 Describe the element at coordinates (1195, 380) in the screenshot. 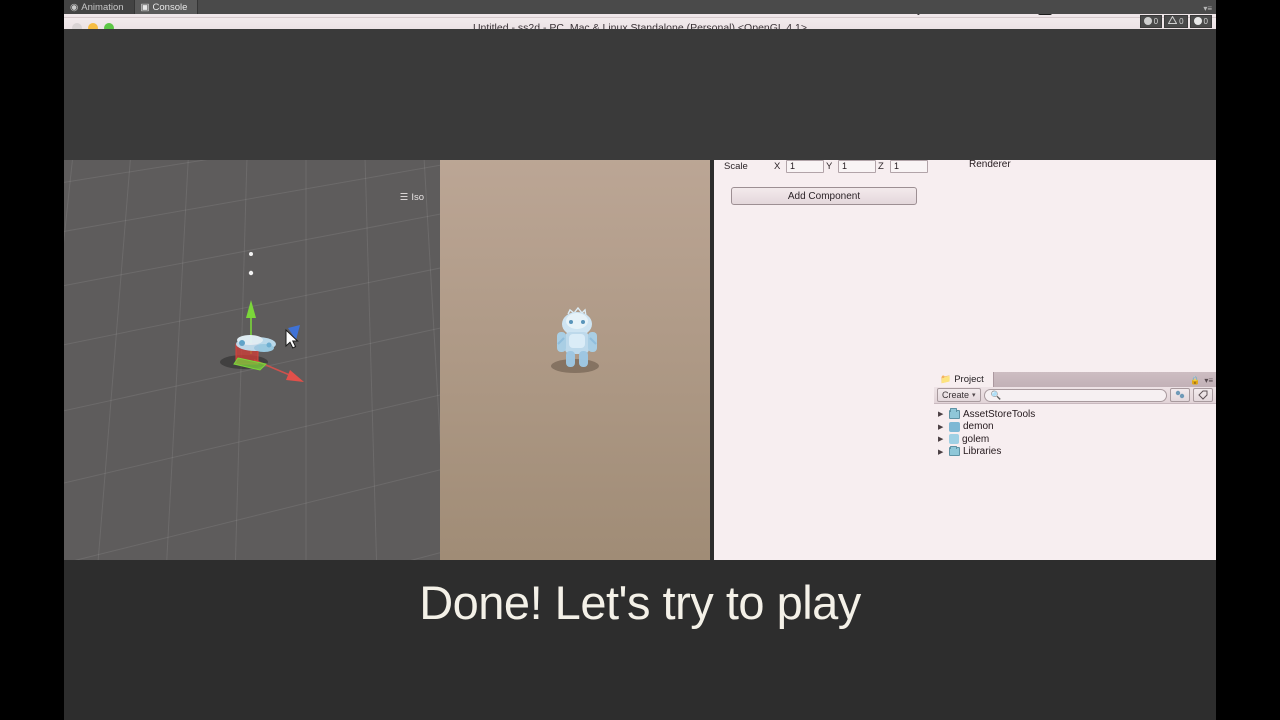

I see `lock-icon: 🔒` at that location.